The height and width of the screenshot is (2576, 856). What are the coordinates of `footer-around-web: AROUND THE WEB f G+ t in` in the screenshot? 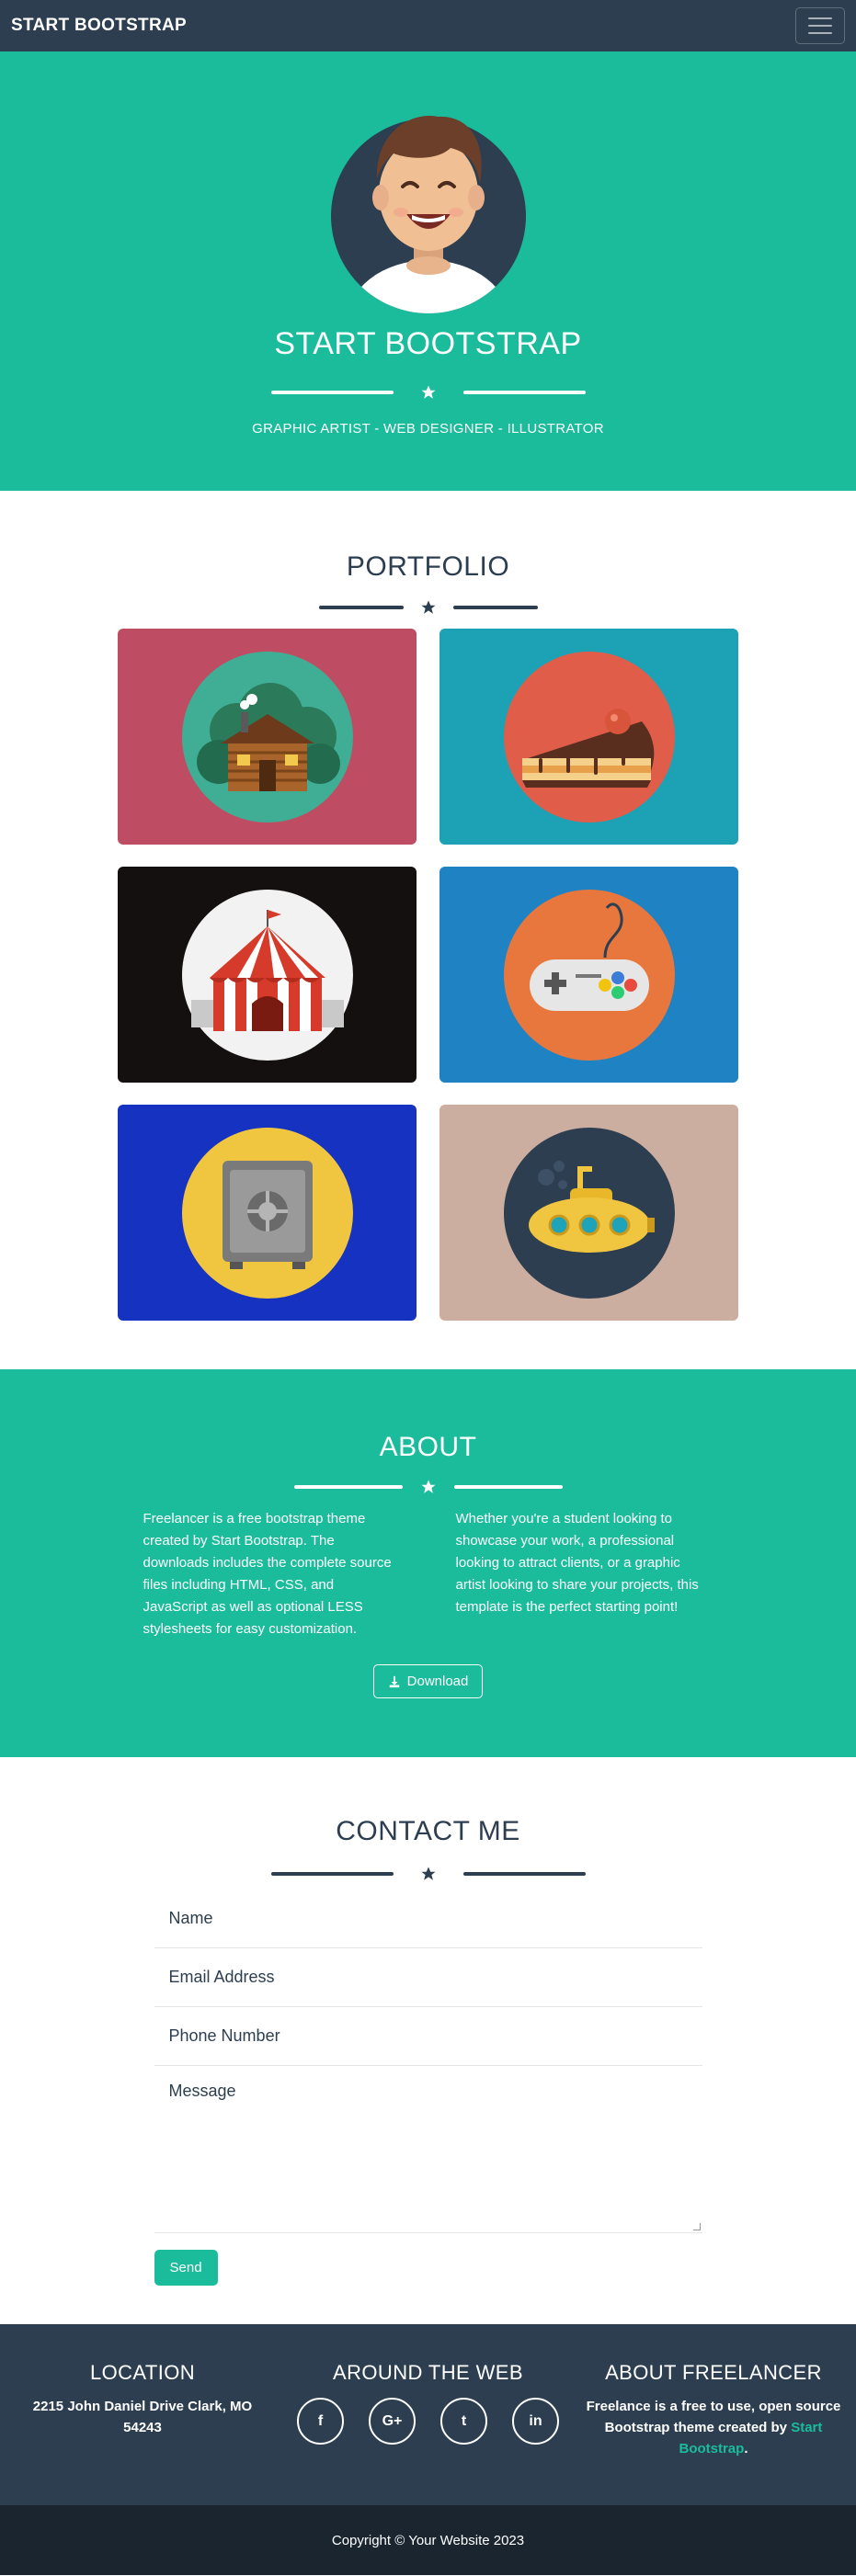 It's located at (428, 2433).